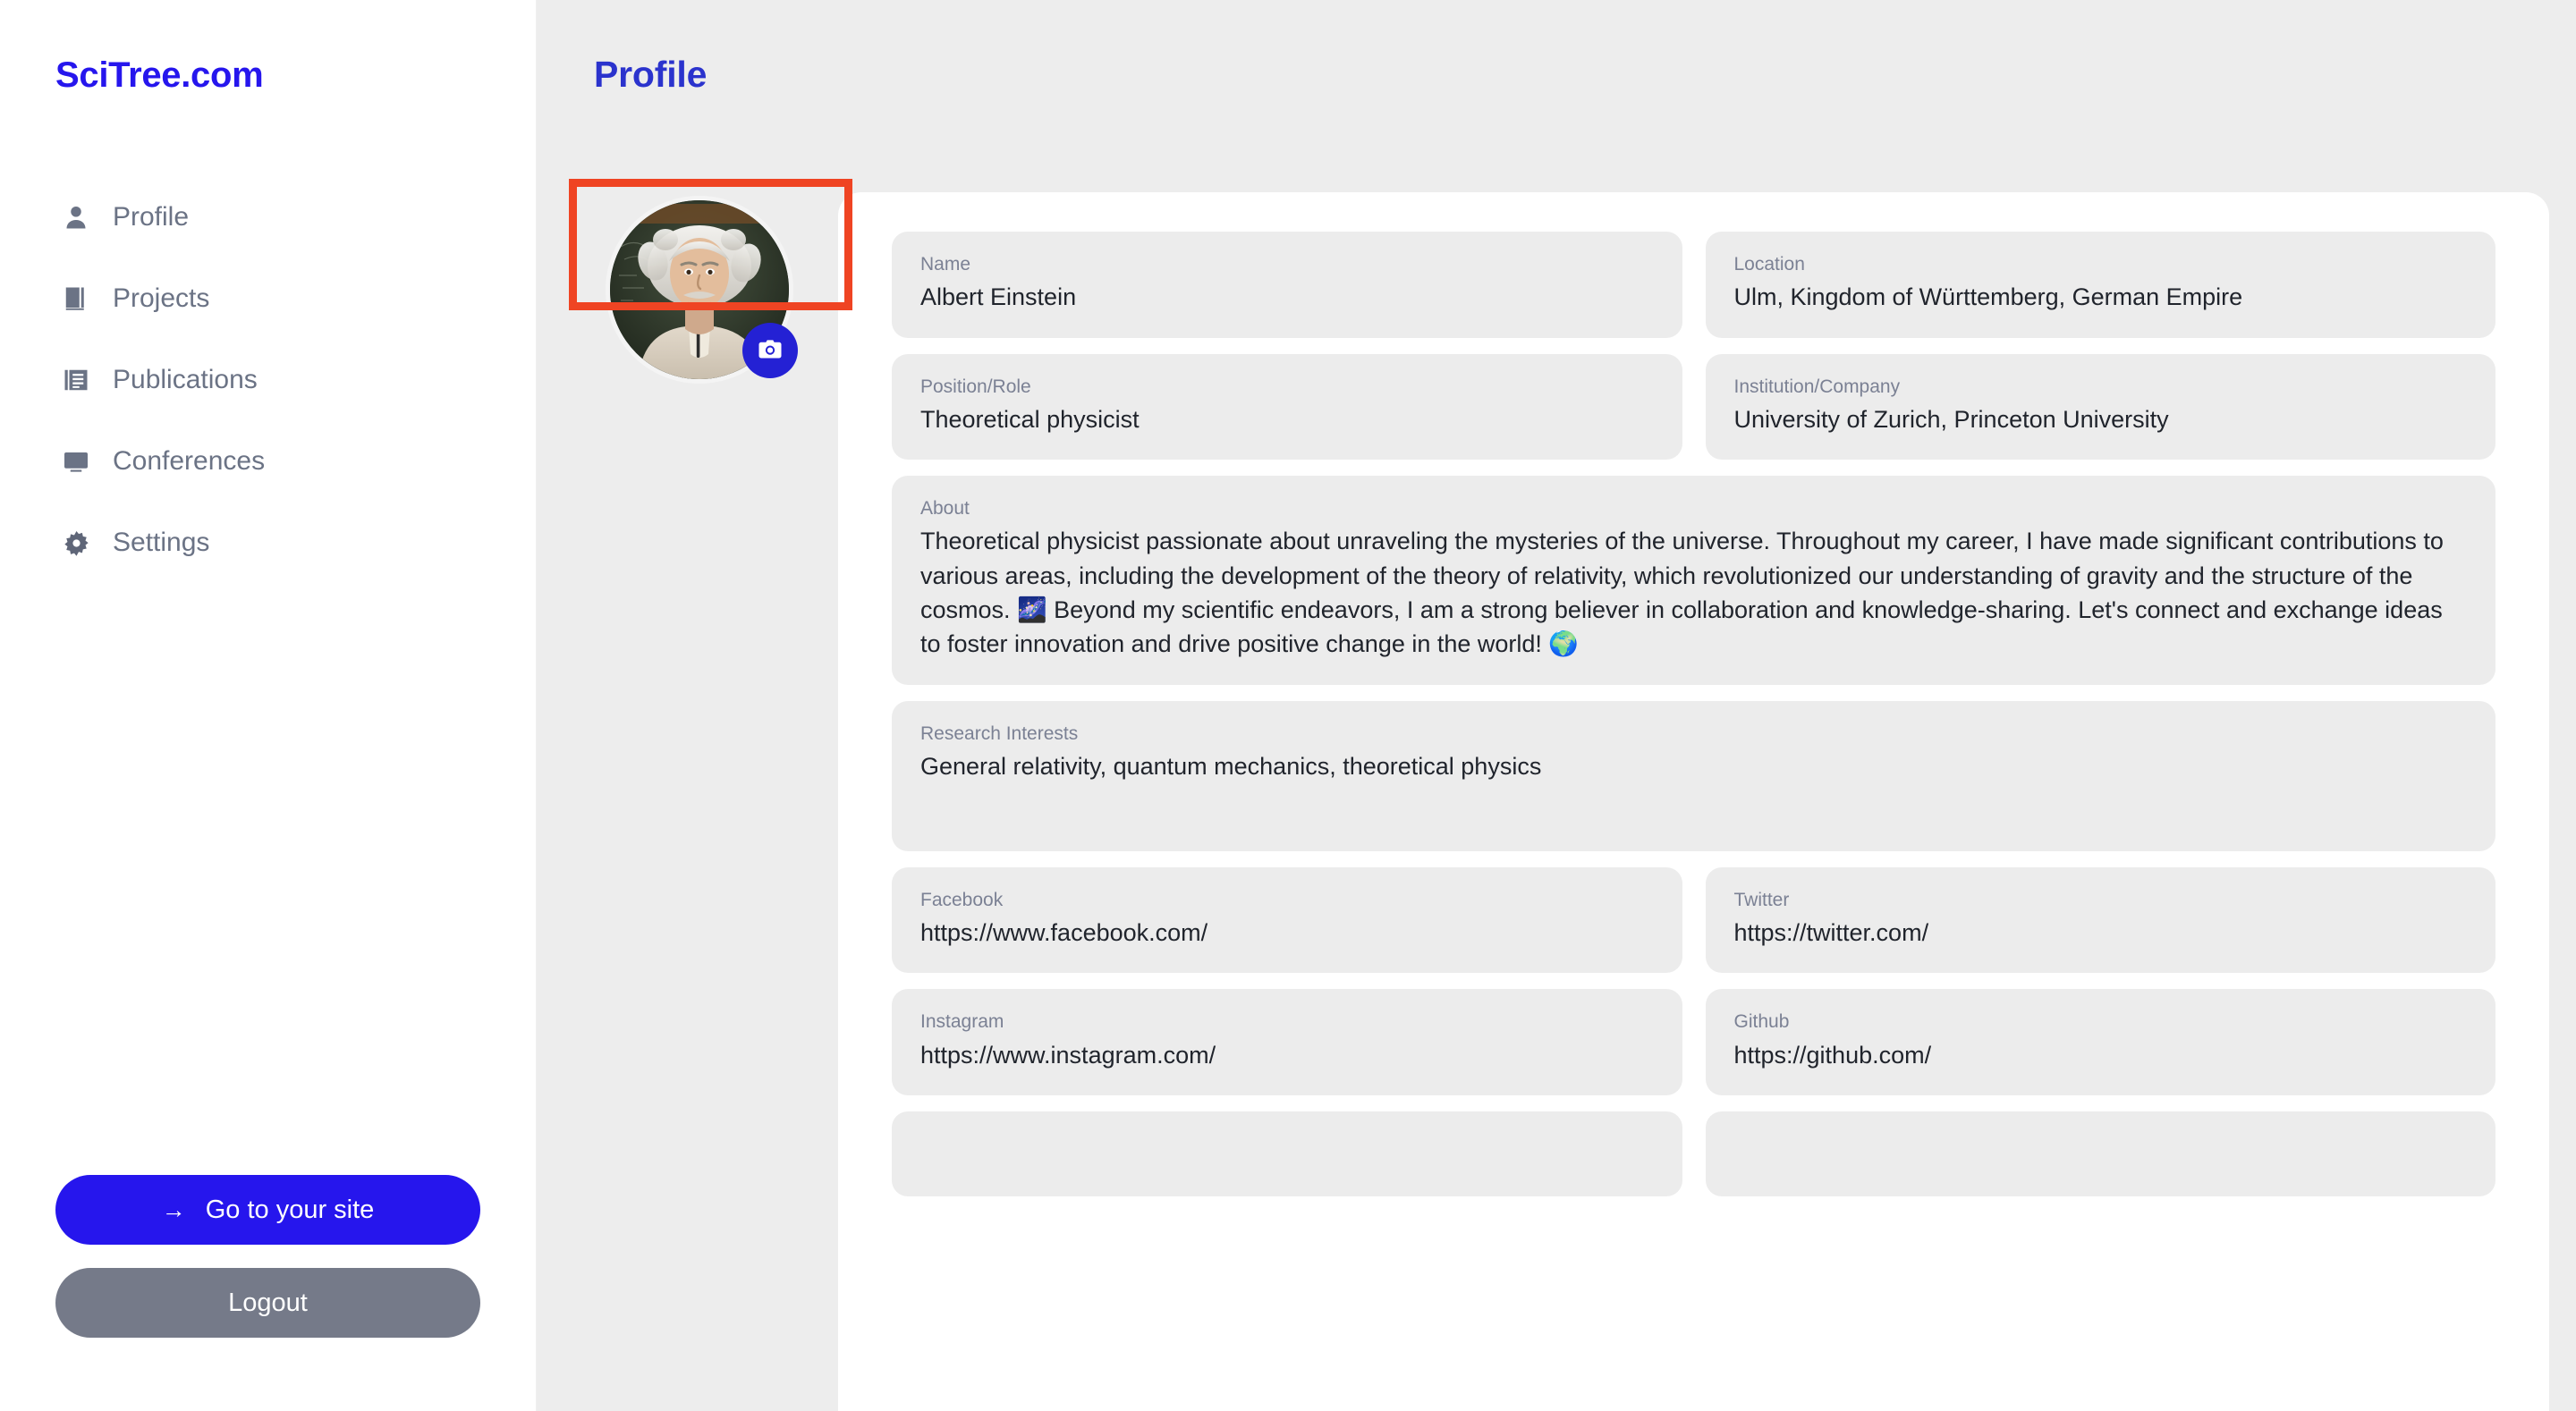  What do you see at coordinates (268, 543) in the screenshot?
I see `sidebar-item-settings: Settings` at bounding box center [268, 543].